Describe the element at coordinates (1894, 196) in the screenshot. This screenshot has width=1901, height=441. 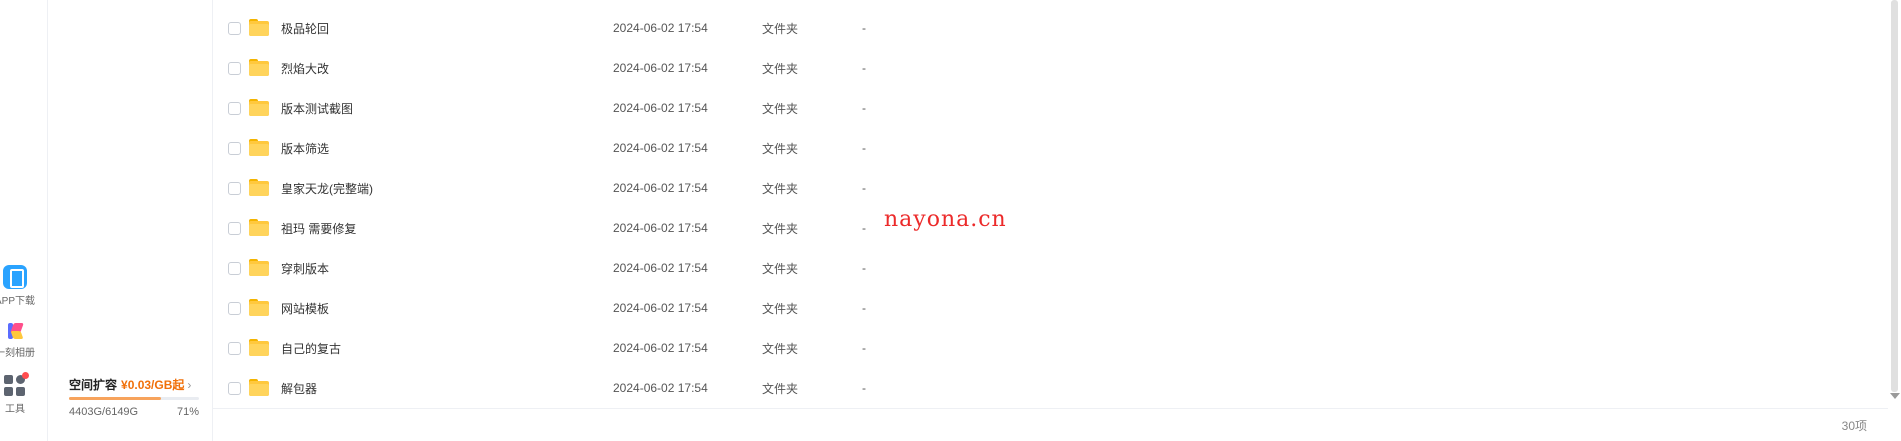
I see `scrollbar-thumb` at that location.